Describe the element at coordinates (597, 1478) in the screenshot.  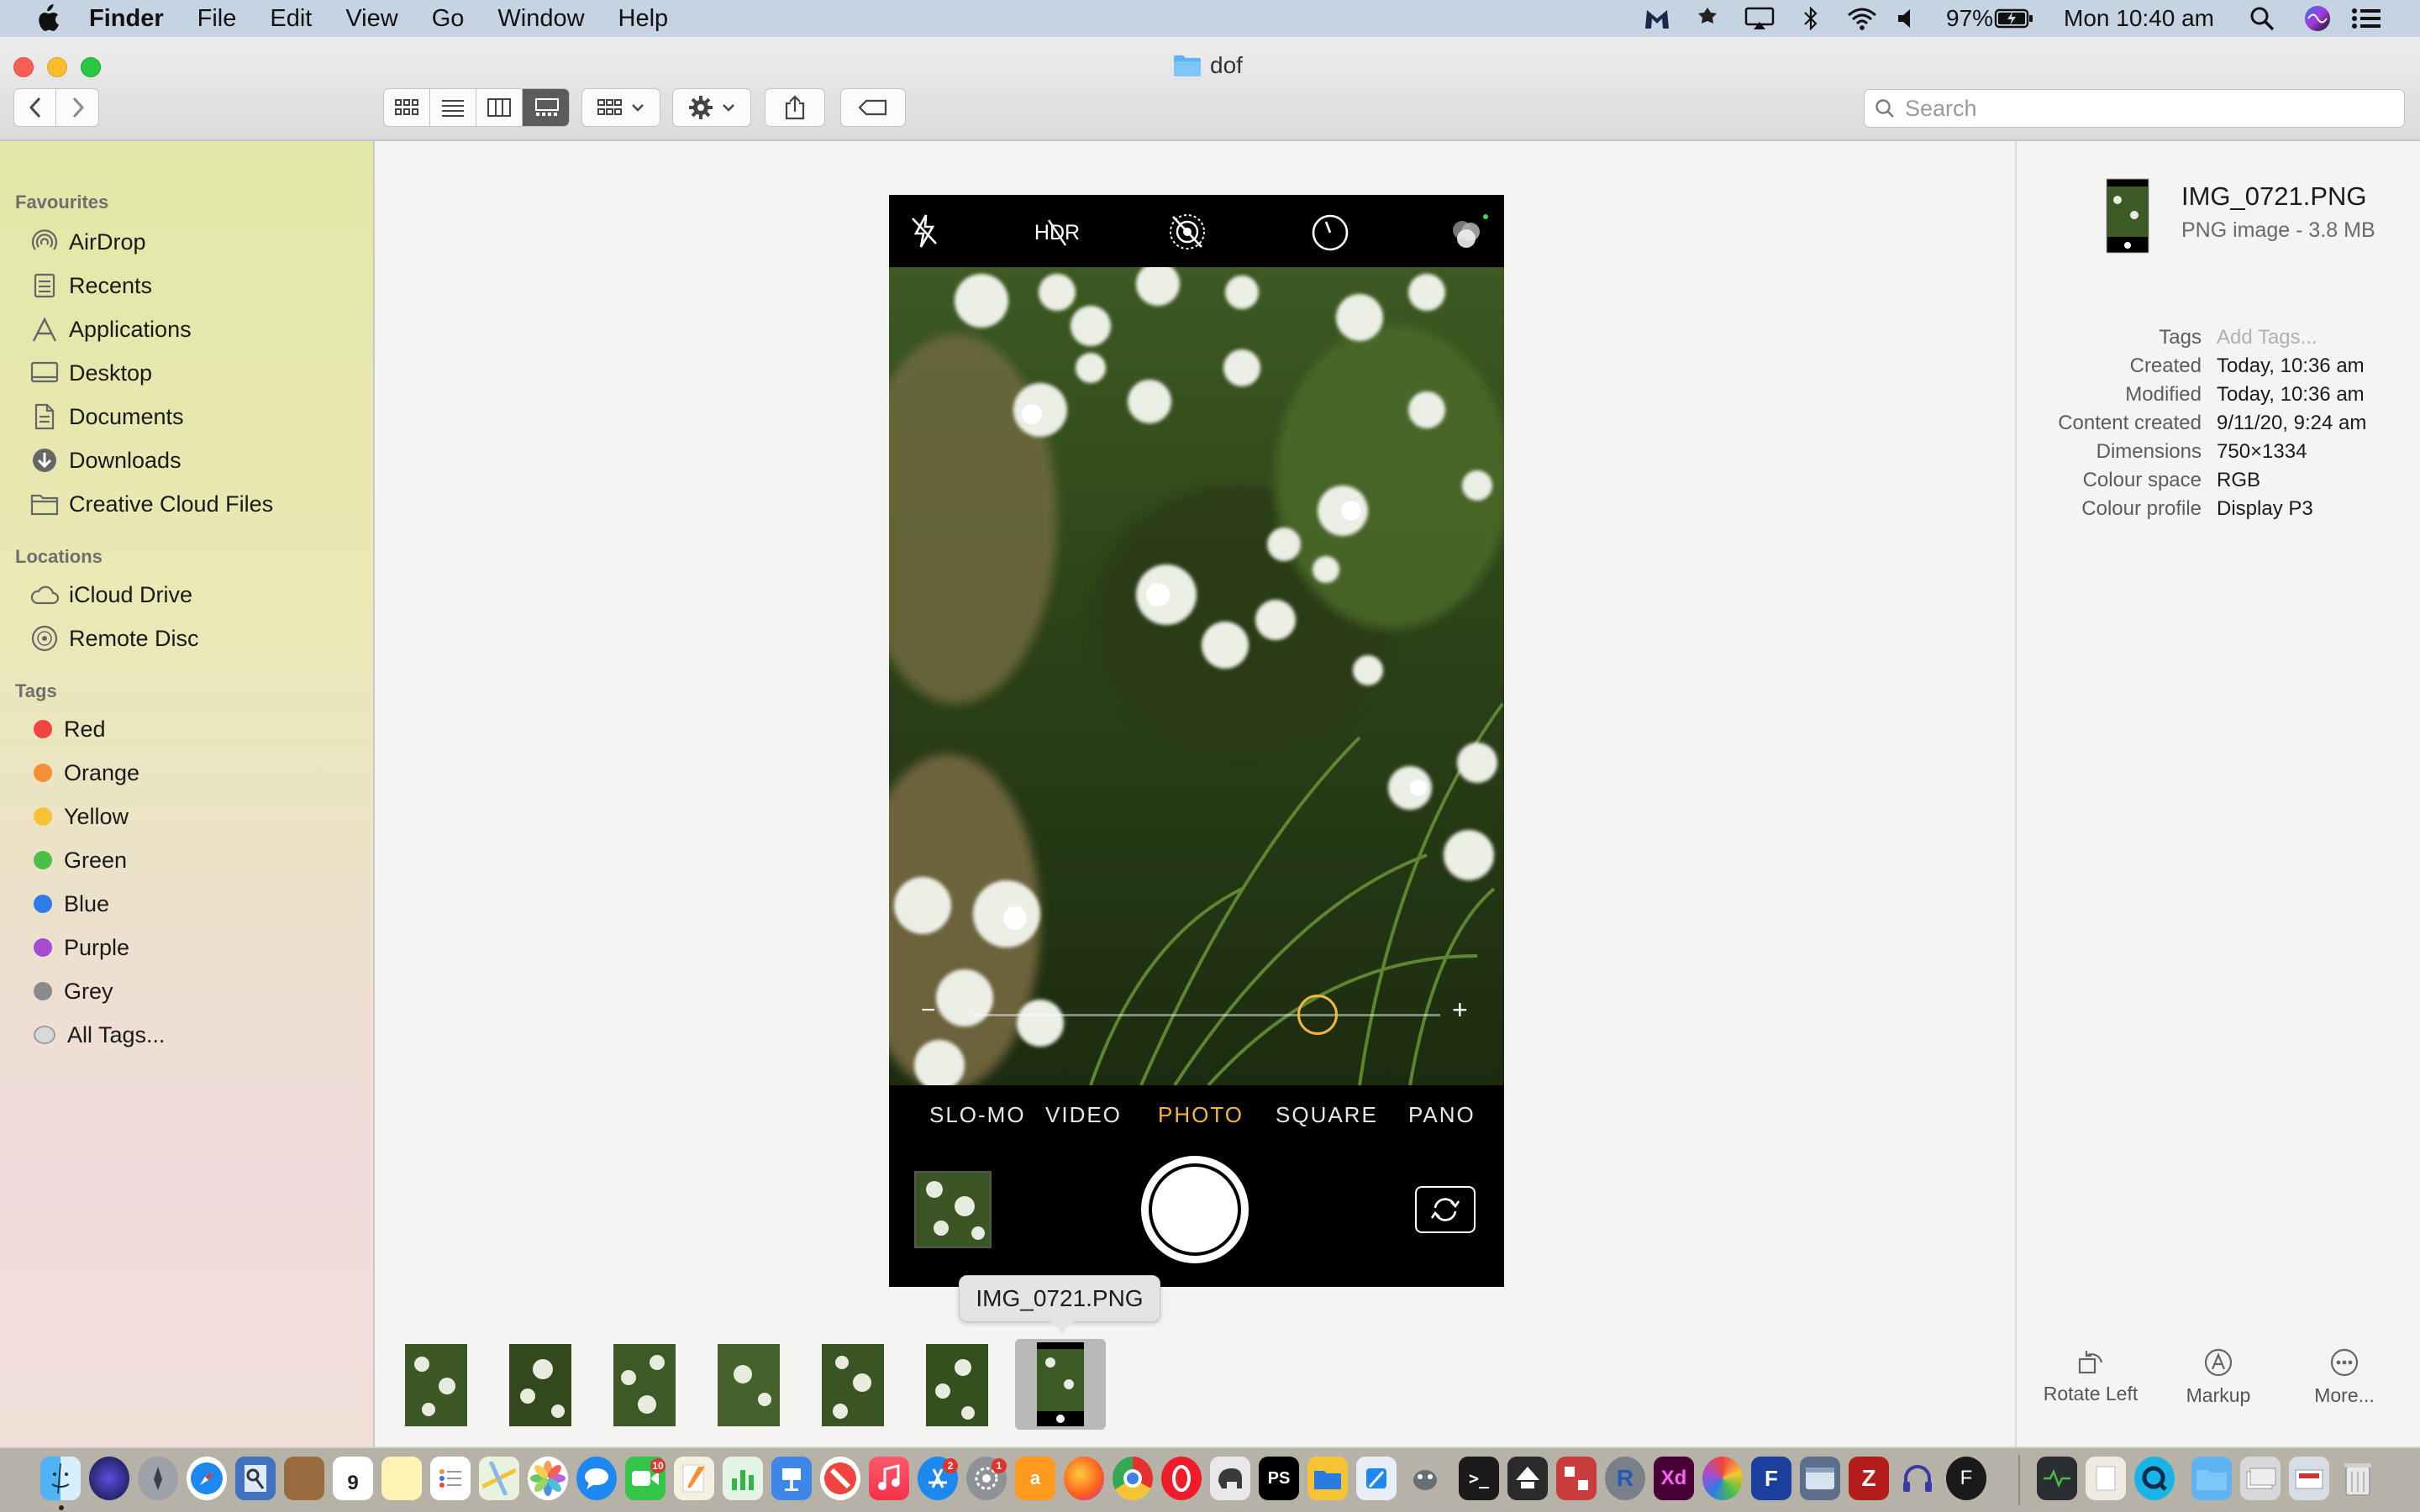
I see `messages-icon` at that location.